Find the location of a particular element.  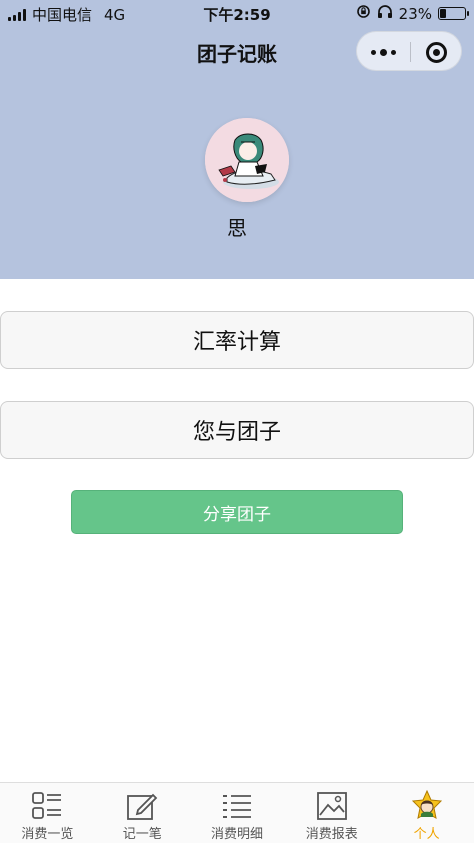

status-right: 23% is located at coordinates (412, 13).